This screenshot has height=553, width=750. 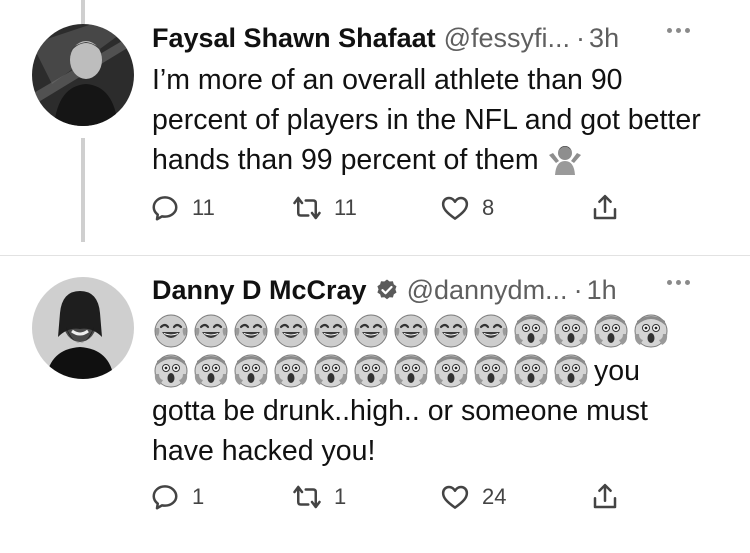 What do you see at coordinates (431, 371) in the screenshot?
I see `emoji-row: you` at bounding box center [431, 371].